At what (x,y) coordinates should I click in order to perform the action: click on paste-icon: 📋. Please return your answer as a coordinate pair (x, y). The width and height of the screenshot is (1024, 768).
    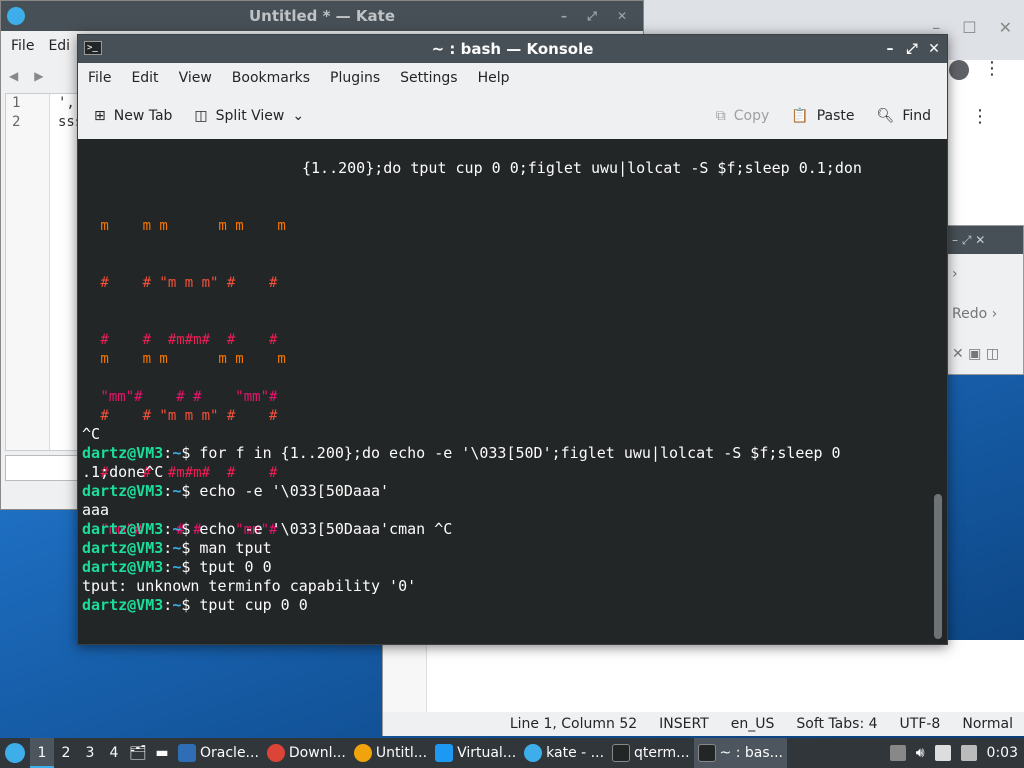
    Looking at the image, I should click on (800, 116).